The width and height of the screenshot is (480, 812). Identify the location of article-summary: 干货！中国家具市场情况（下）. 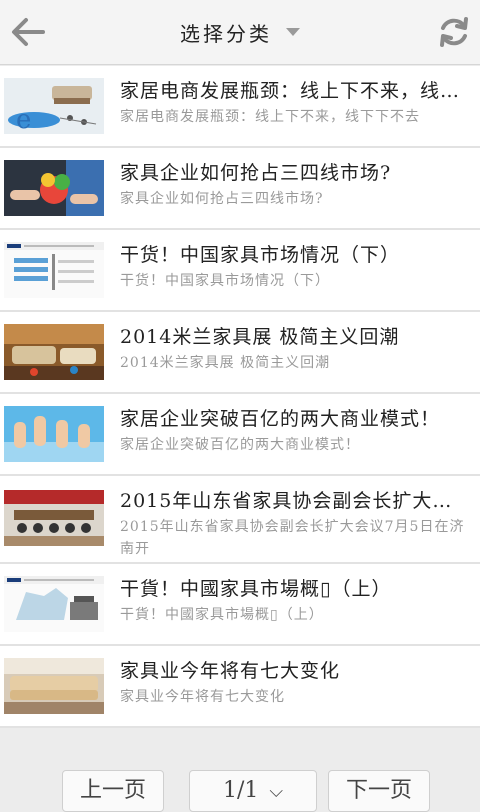
(225, 281).